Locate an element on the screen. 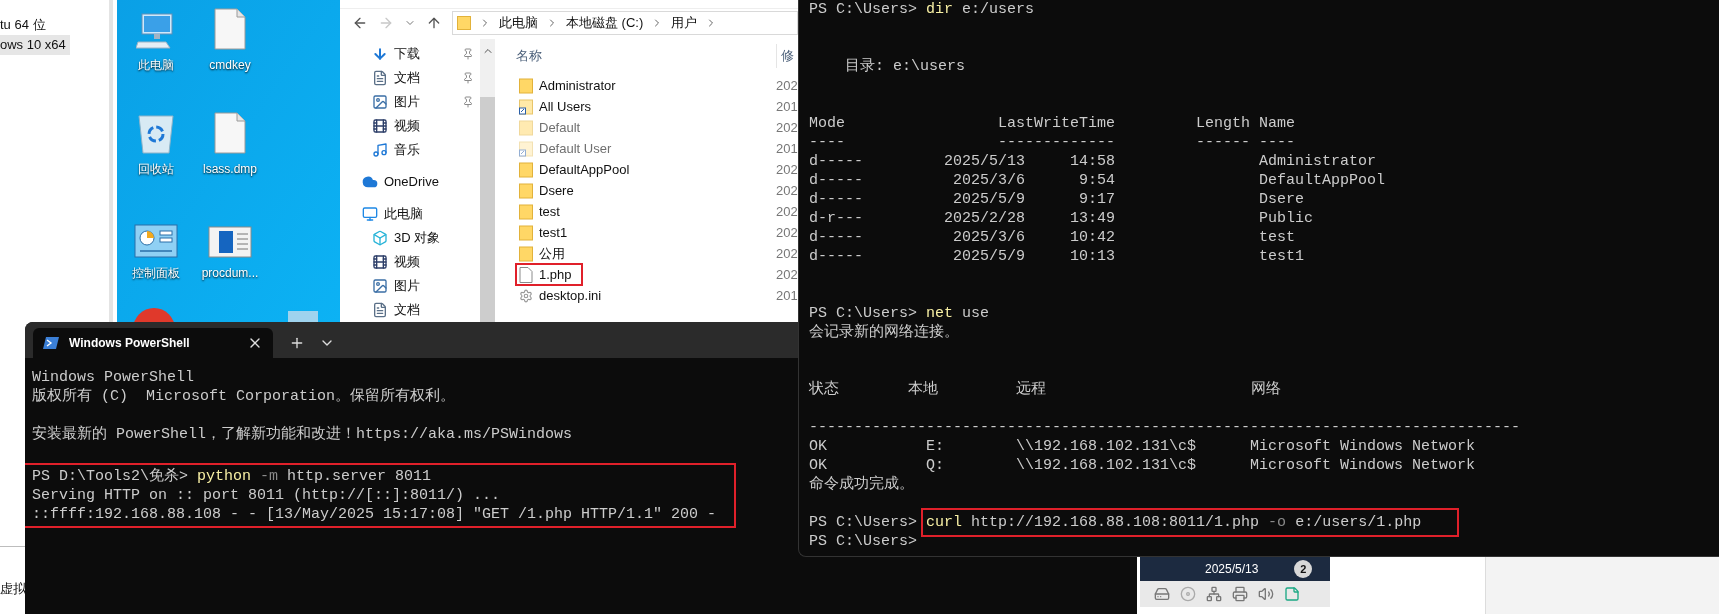  terminal-output-line: OK Q: \\192.168.102.131\c$ Microsoft Windows Network is located at coordinates (1142, 465).